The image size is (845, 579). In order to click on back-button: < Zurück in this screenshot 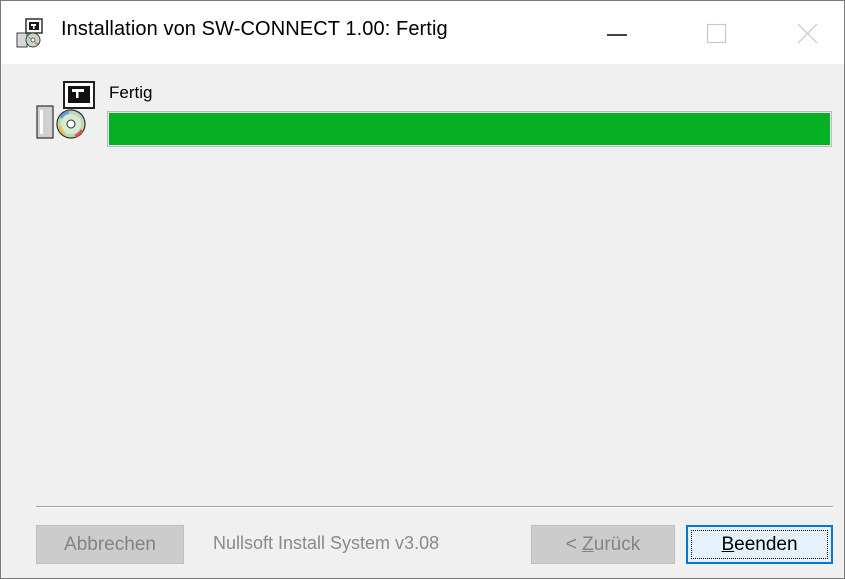, I will do `click(603, 544)`.